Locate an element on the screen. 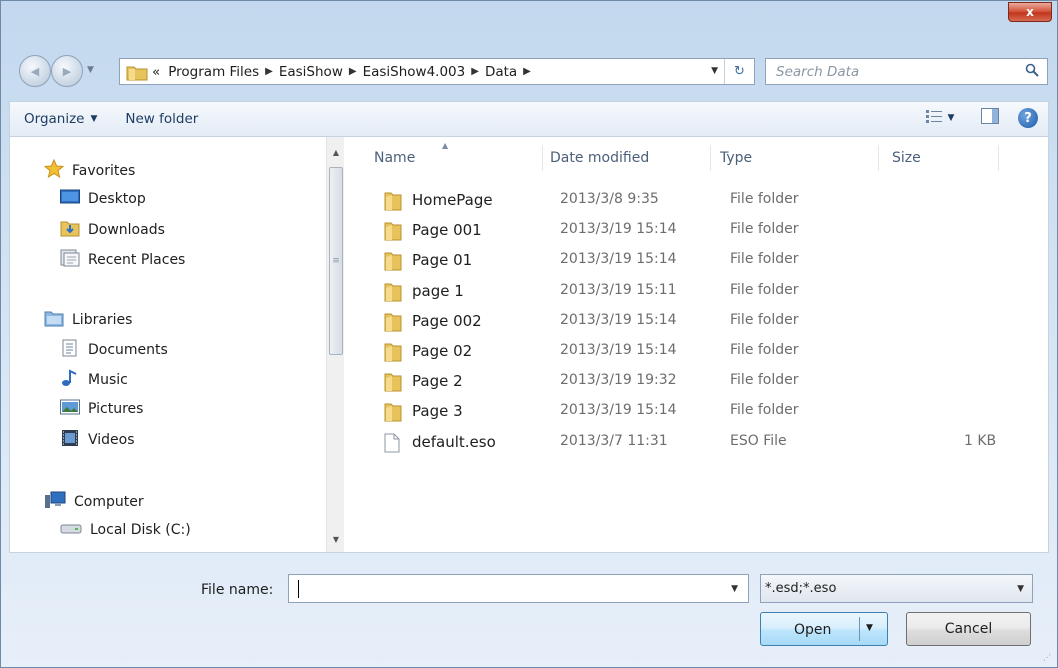 The image size is (1058, 668). list-view-icon is located at coordinates (933, 118).